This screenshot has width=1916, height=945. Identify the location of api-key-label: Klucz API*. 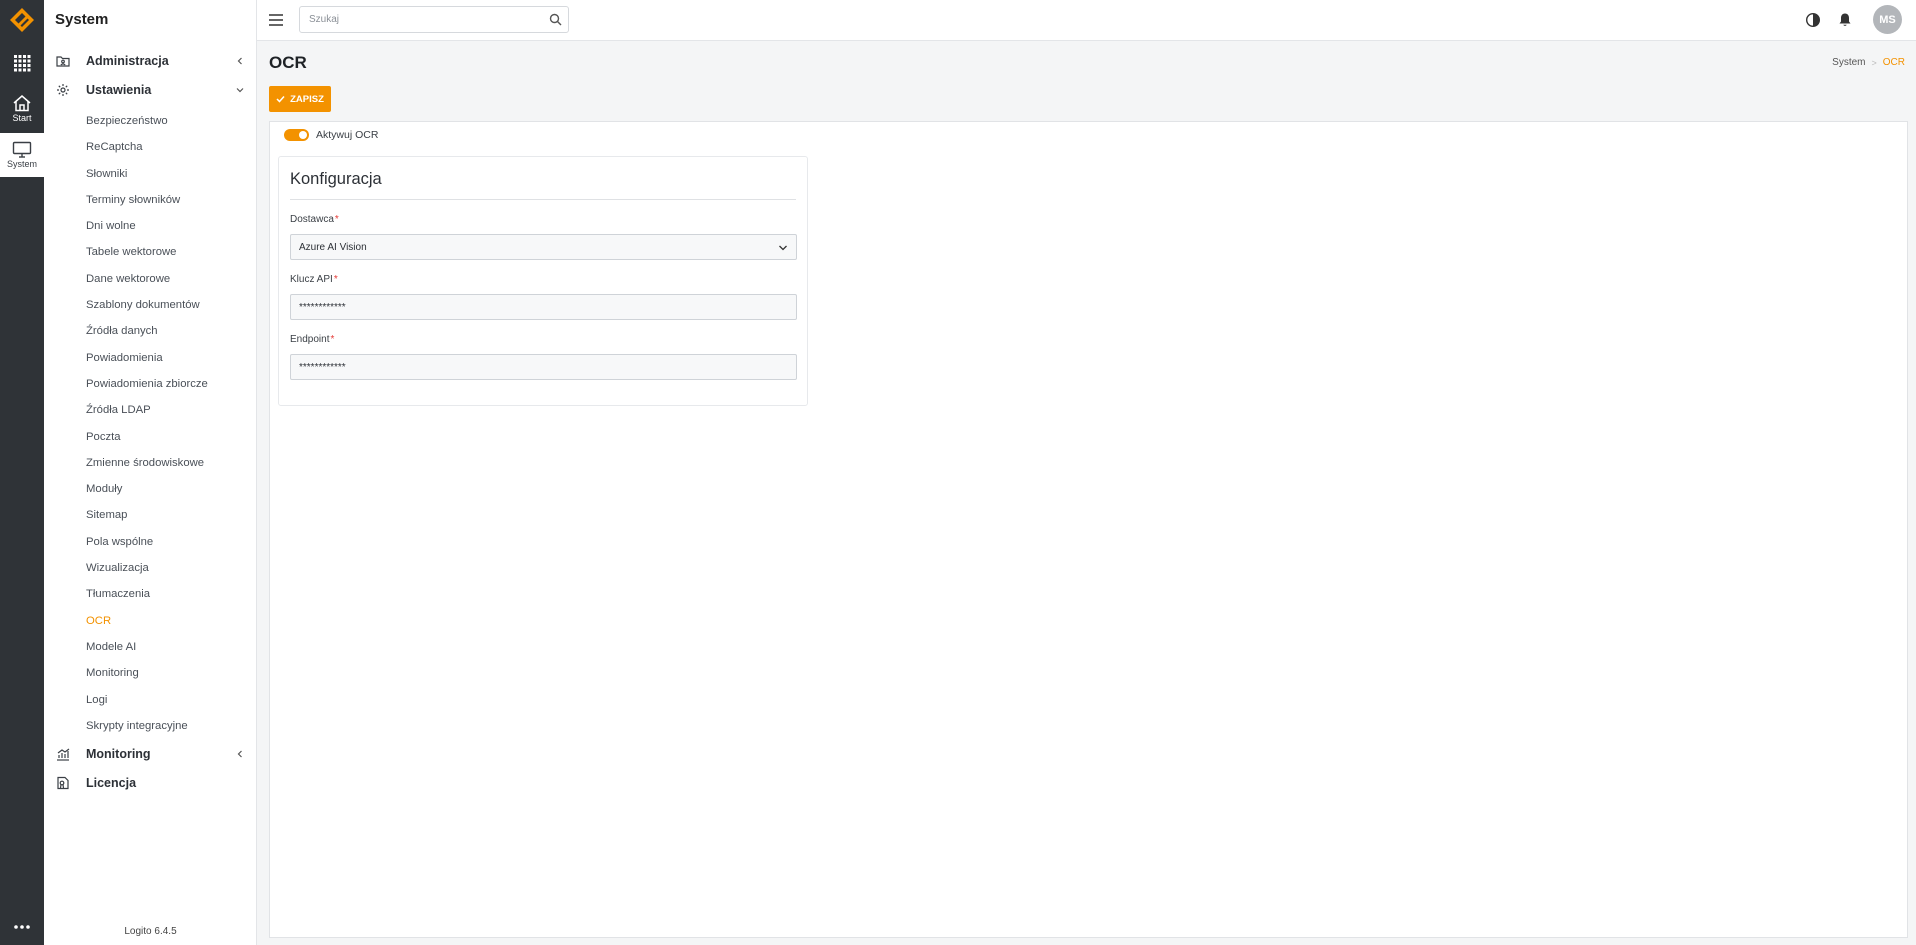
(314, 279).